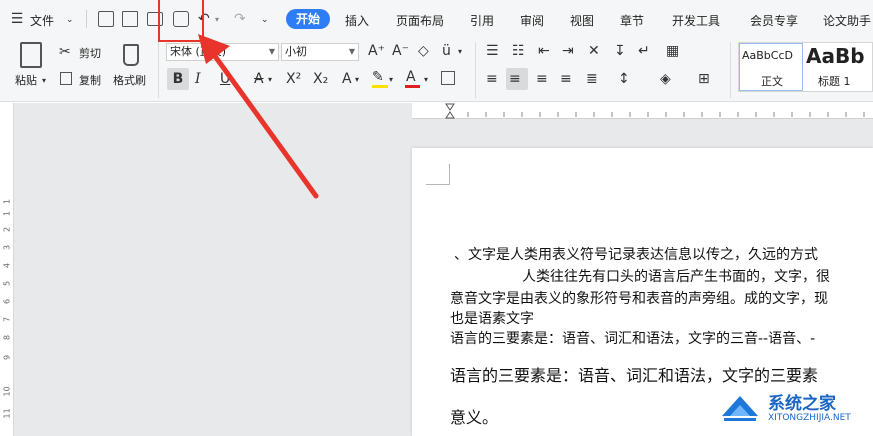  I want to click on text-effect-icon: A, so click(347, 79).